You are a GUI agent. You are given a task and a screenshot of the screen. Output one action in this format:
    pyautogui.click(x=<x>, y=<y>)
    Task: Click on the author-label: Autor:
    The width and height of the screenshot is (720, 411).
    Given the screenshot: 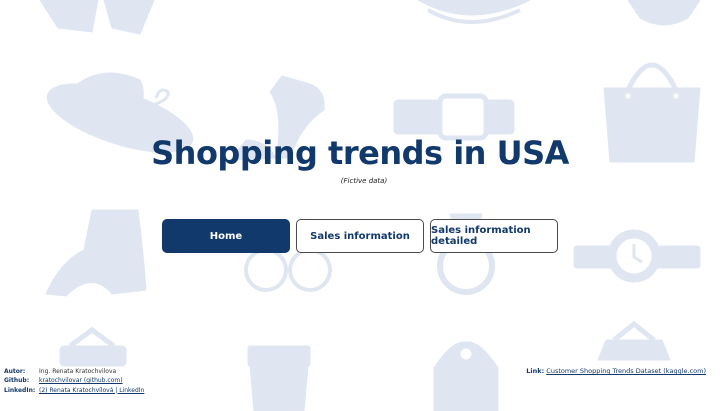 What is the action you would take?
    pyautogui.click(x=15, y=371)
    